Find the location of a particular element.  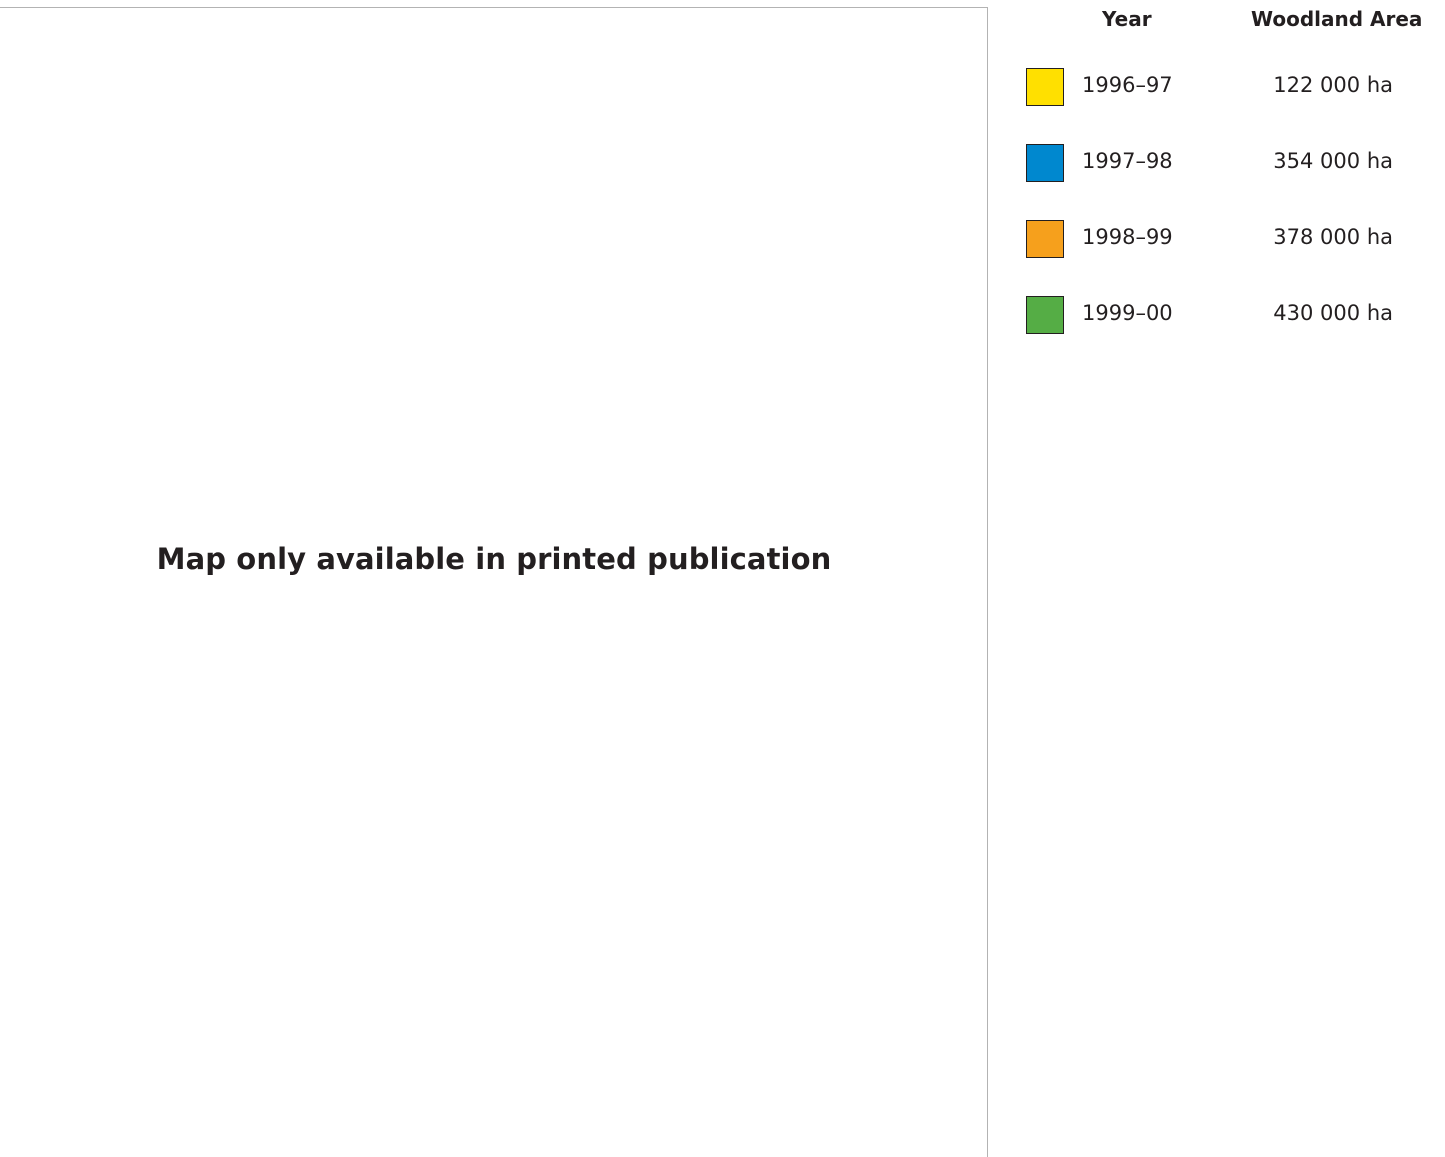

legend-row: 1996–97 122 000 ha is located at coordinates (1222, 87).